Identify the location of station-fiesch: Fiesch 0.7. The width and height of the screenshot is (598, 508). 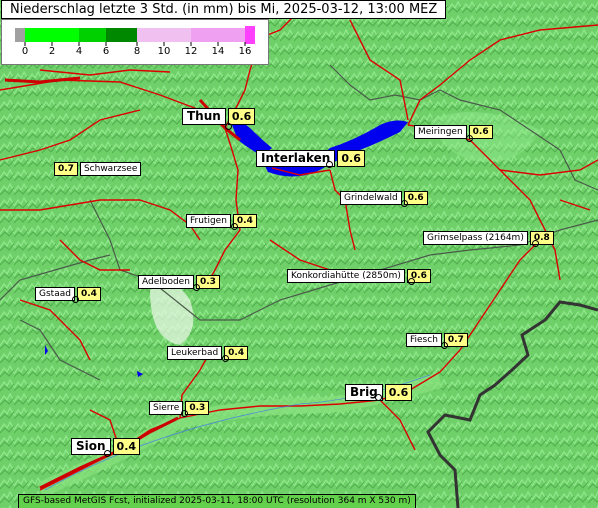
(437, 340).